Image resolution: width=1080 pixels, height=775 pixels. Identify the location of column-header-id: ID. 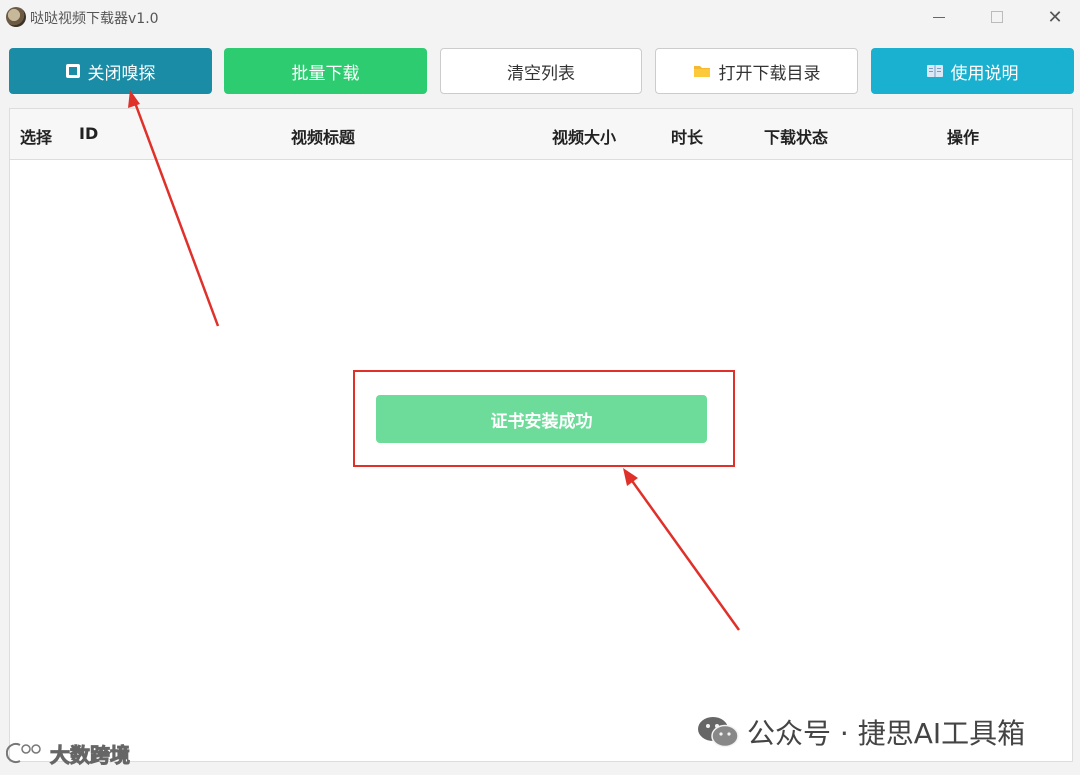
(88, 133).